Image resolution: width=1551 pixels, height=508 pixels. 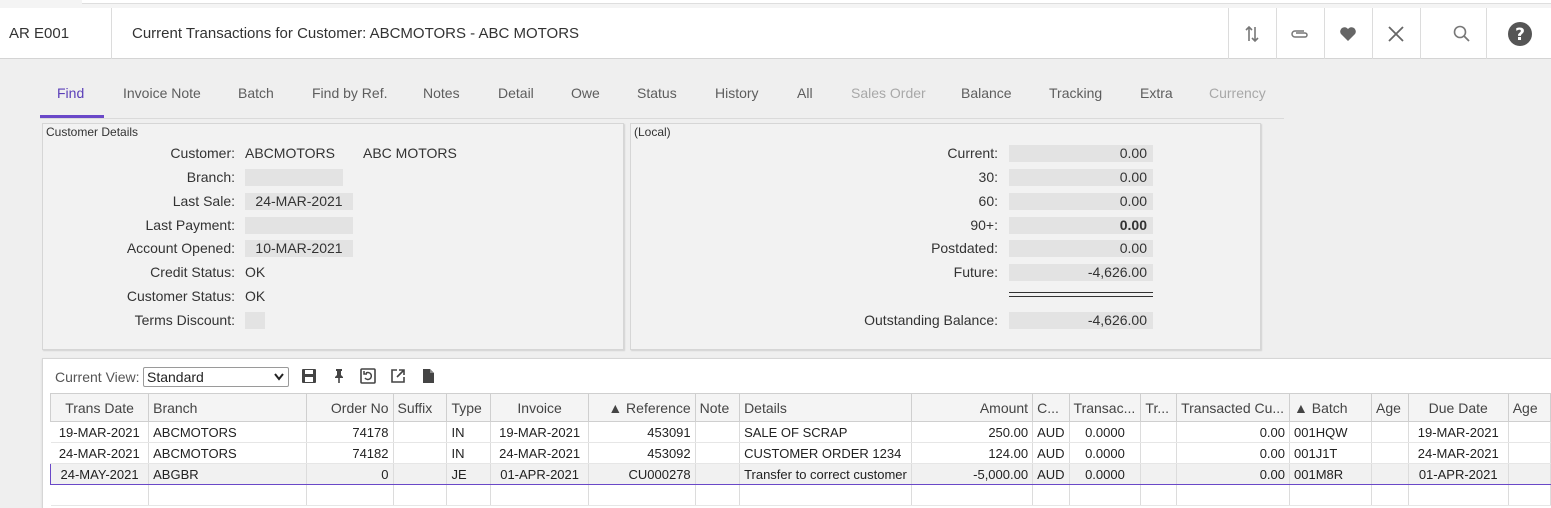 What do you see at coordinates (279, 377) in the screenshot?
I see `chevron-down-icon` at bounding box center [279, 377].